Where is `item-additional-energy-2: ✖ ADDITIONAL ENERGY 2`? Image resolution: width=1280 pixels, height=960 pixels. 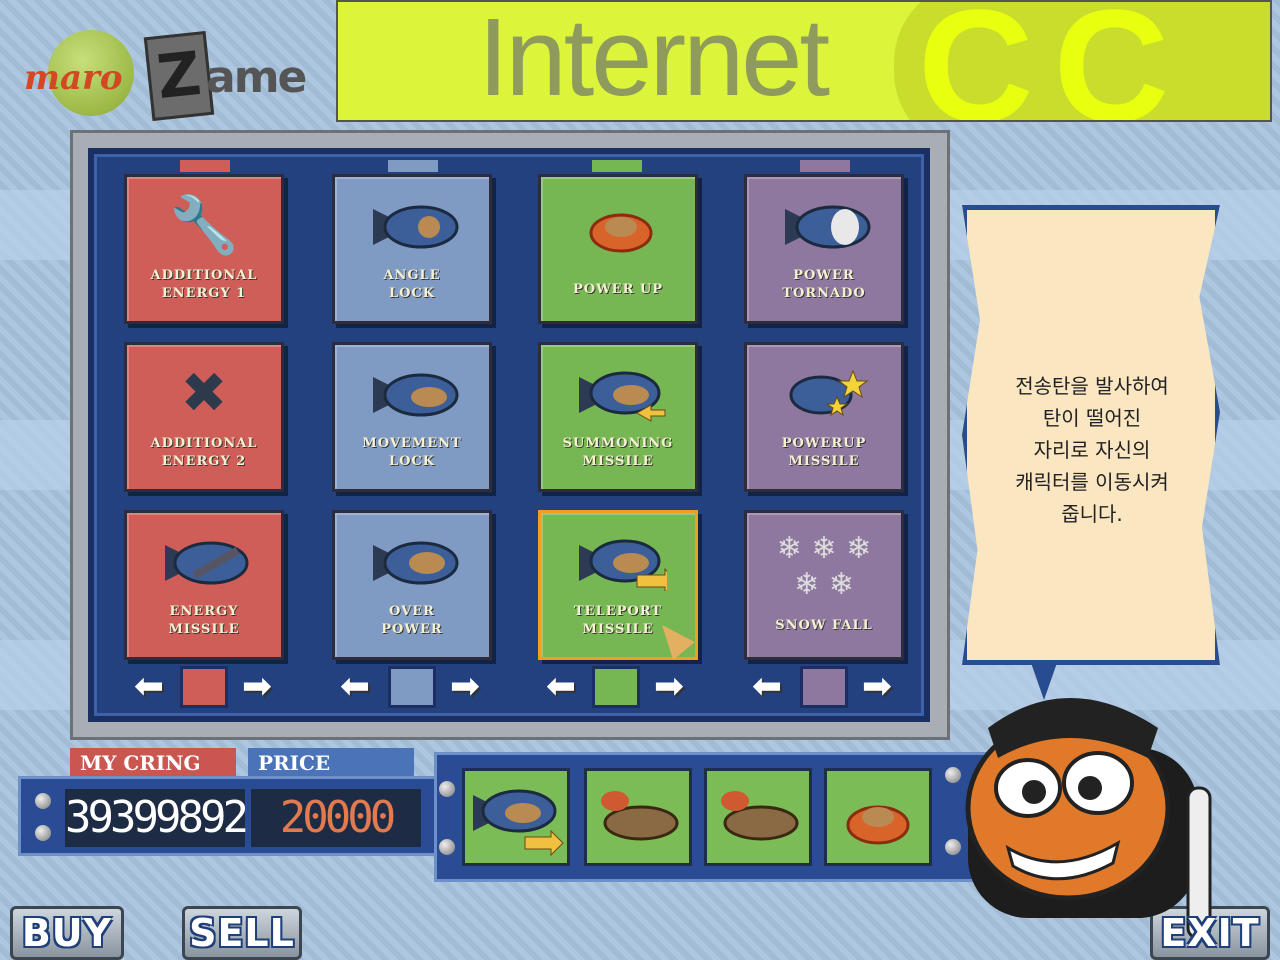 item-additional-energy-2: ✖ ADDITIONAL ENERGY 2 is located at coordinates (204, 417).